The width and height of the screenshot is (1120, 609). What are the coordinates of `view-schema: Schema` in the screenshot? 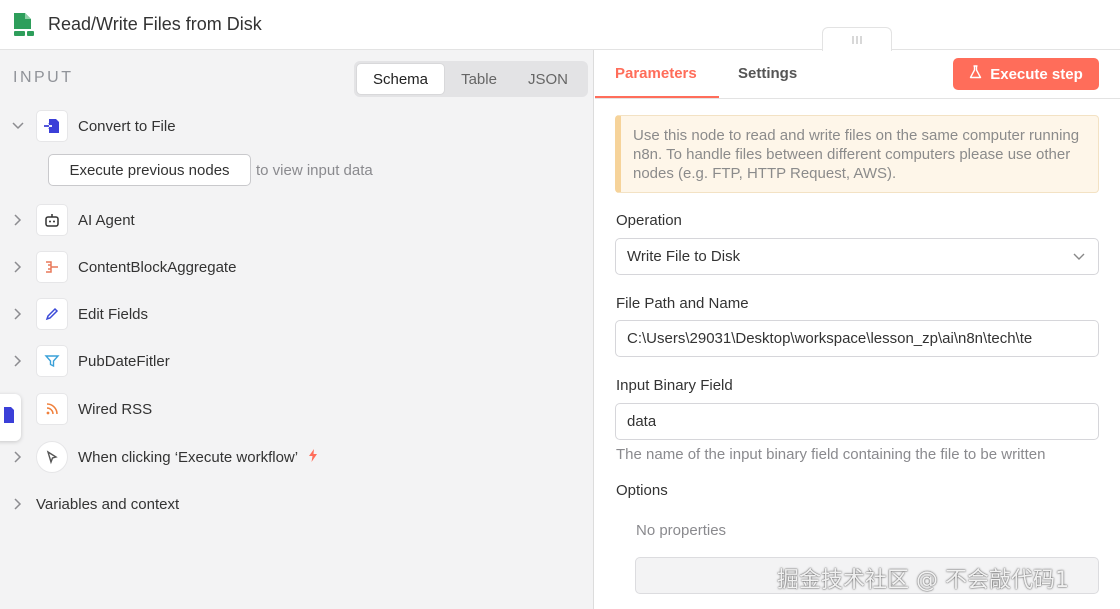 It's located at (400, 79).